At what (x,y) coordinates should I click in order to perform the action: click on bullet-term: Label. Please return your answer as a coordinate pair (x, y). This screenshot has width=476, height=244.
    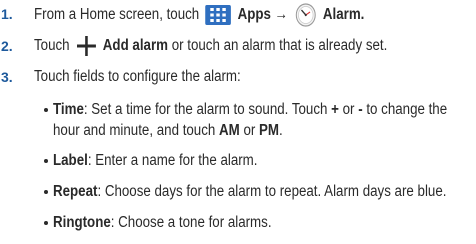
    Looking at the image, I should click on (70, 160).